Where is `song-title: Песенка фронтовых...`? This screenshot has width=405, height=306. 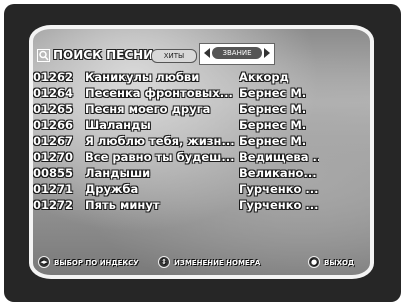 song-title: Песенка фронтовых... is located at coordinates (159, 93).